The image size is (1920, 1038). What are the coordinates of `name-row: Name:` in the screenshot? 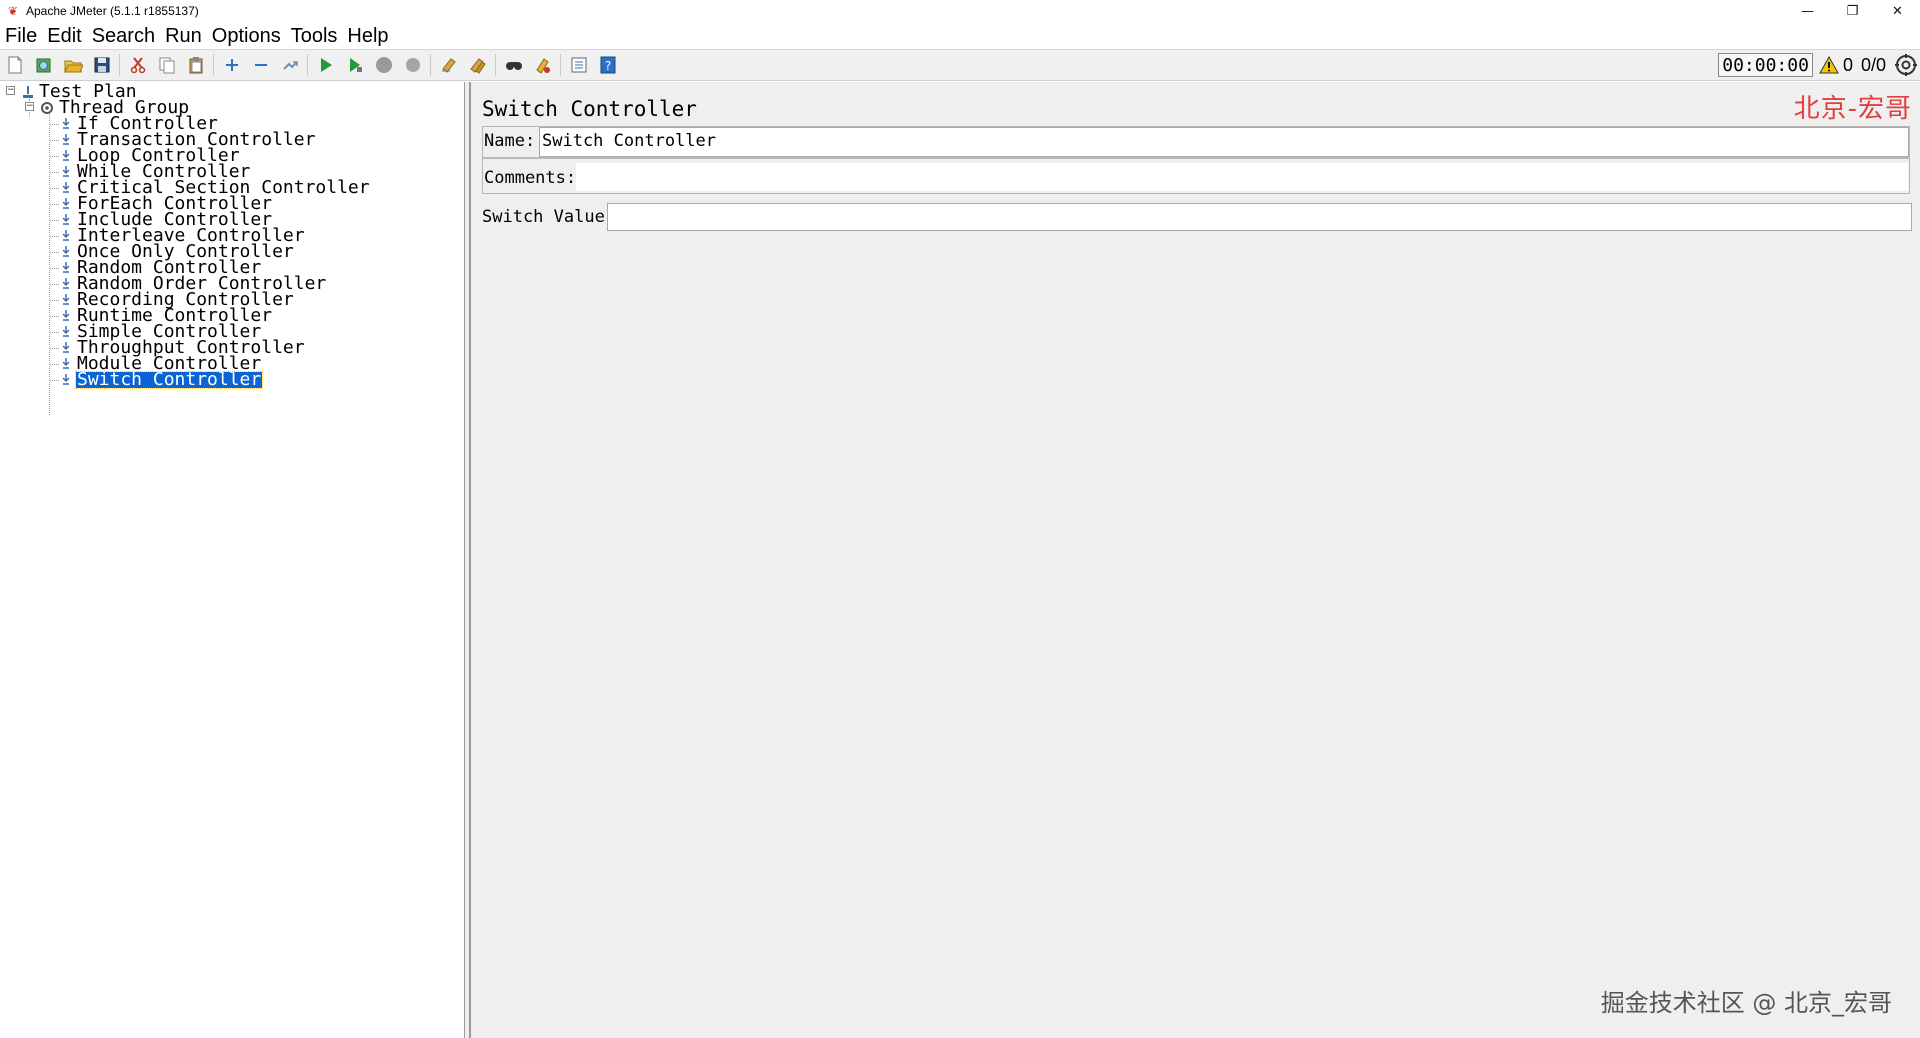 It's located at (509, 141).